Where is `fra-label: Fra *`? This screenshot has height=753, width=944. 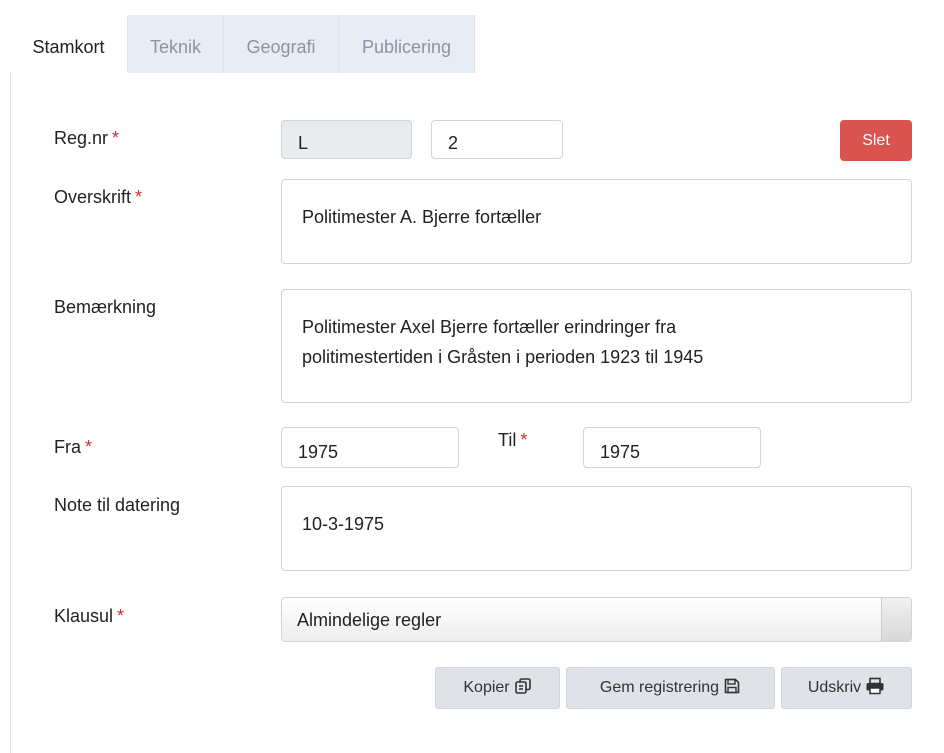
fra-label: Fra * is located at coordinates (73, 447).